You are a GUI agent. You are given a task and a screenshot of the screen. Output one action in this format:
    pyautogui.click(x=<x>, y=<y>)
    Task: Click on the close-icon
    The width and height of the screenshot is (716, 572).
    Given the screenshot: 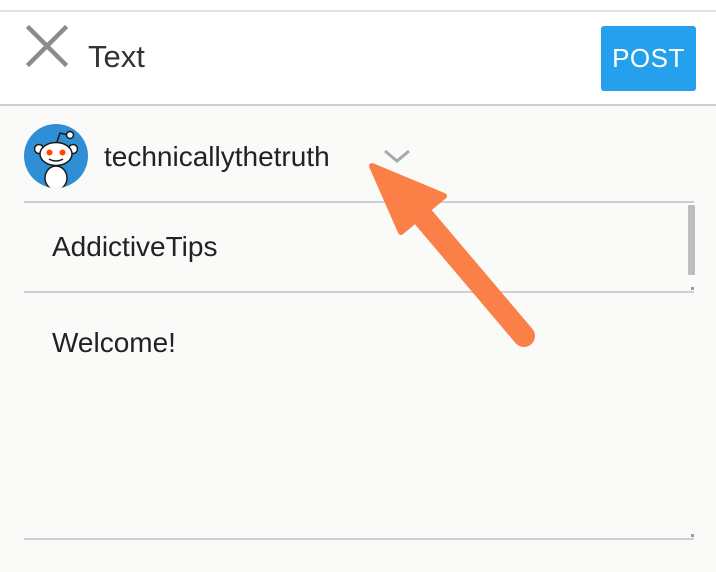 What is the action you would take?
    pyautogui.click(x=47, y=46)
    